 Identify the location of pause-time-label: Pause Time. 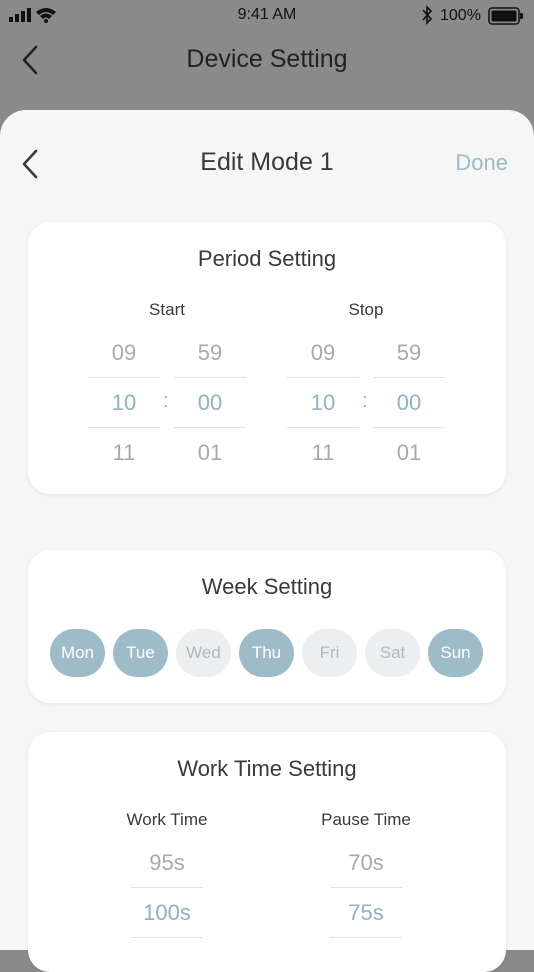
(366, 819).